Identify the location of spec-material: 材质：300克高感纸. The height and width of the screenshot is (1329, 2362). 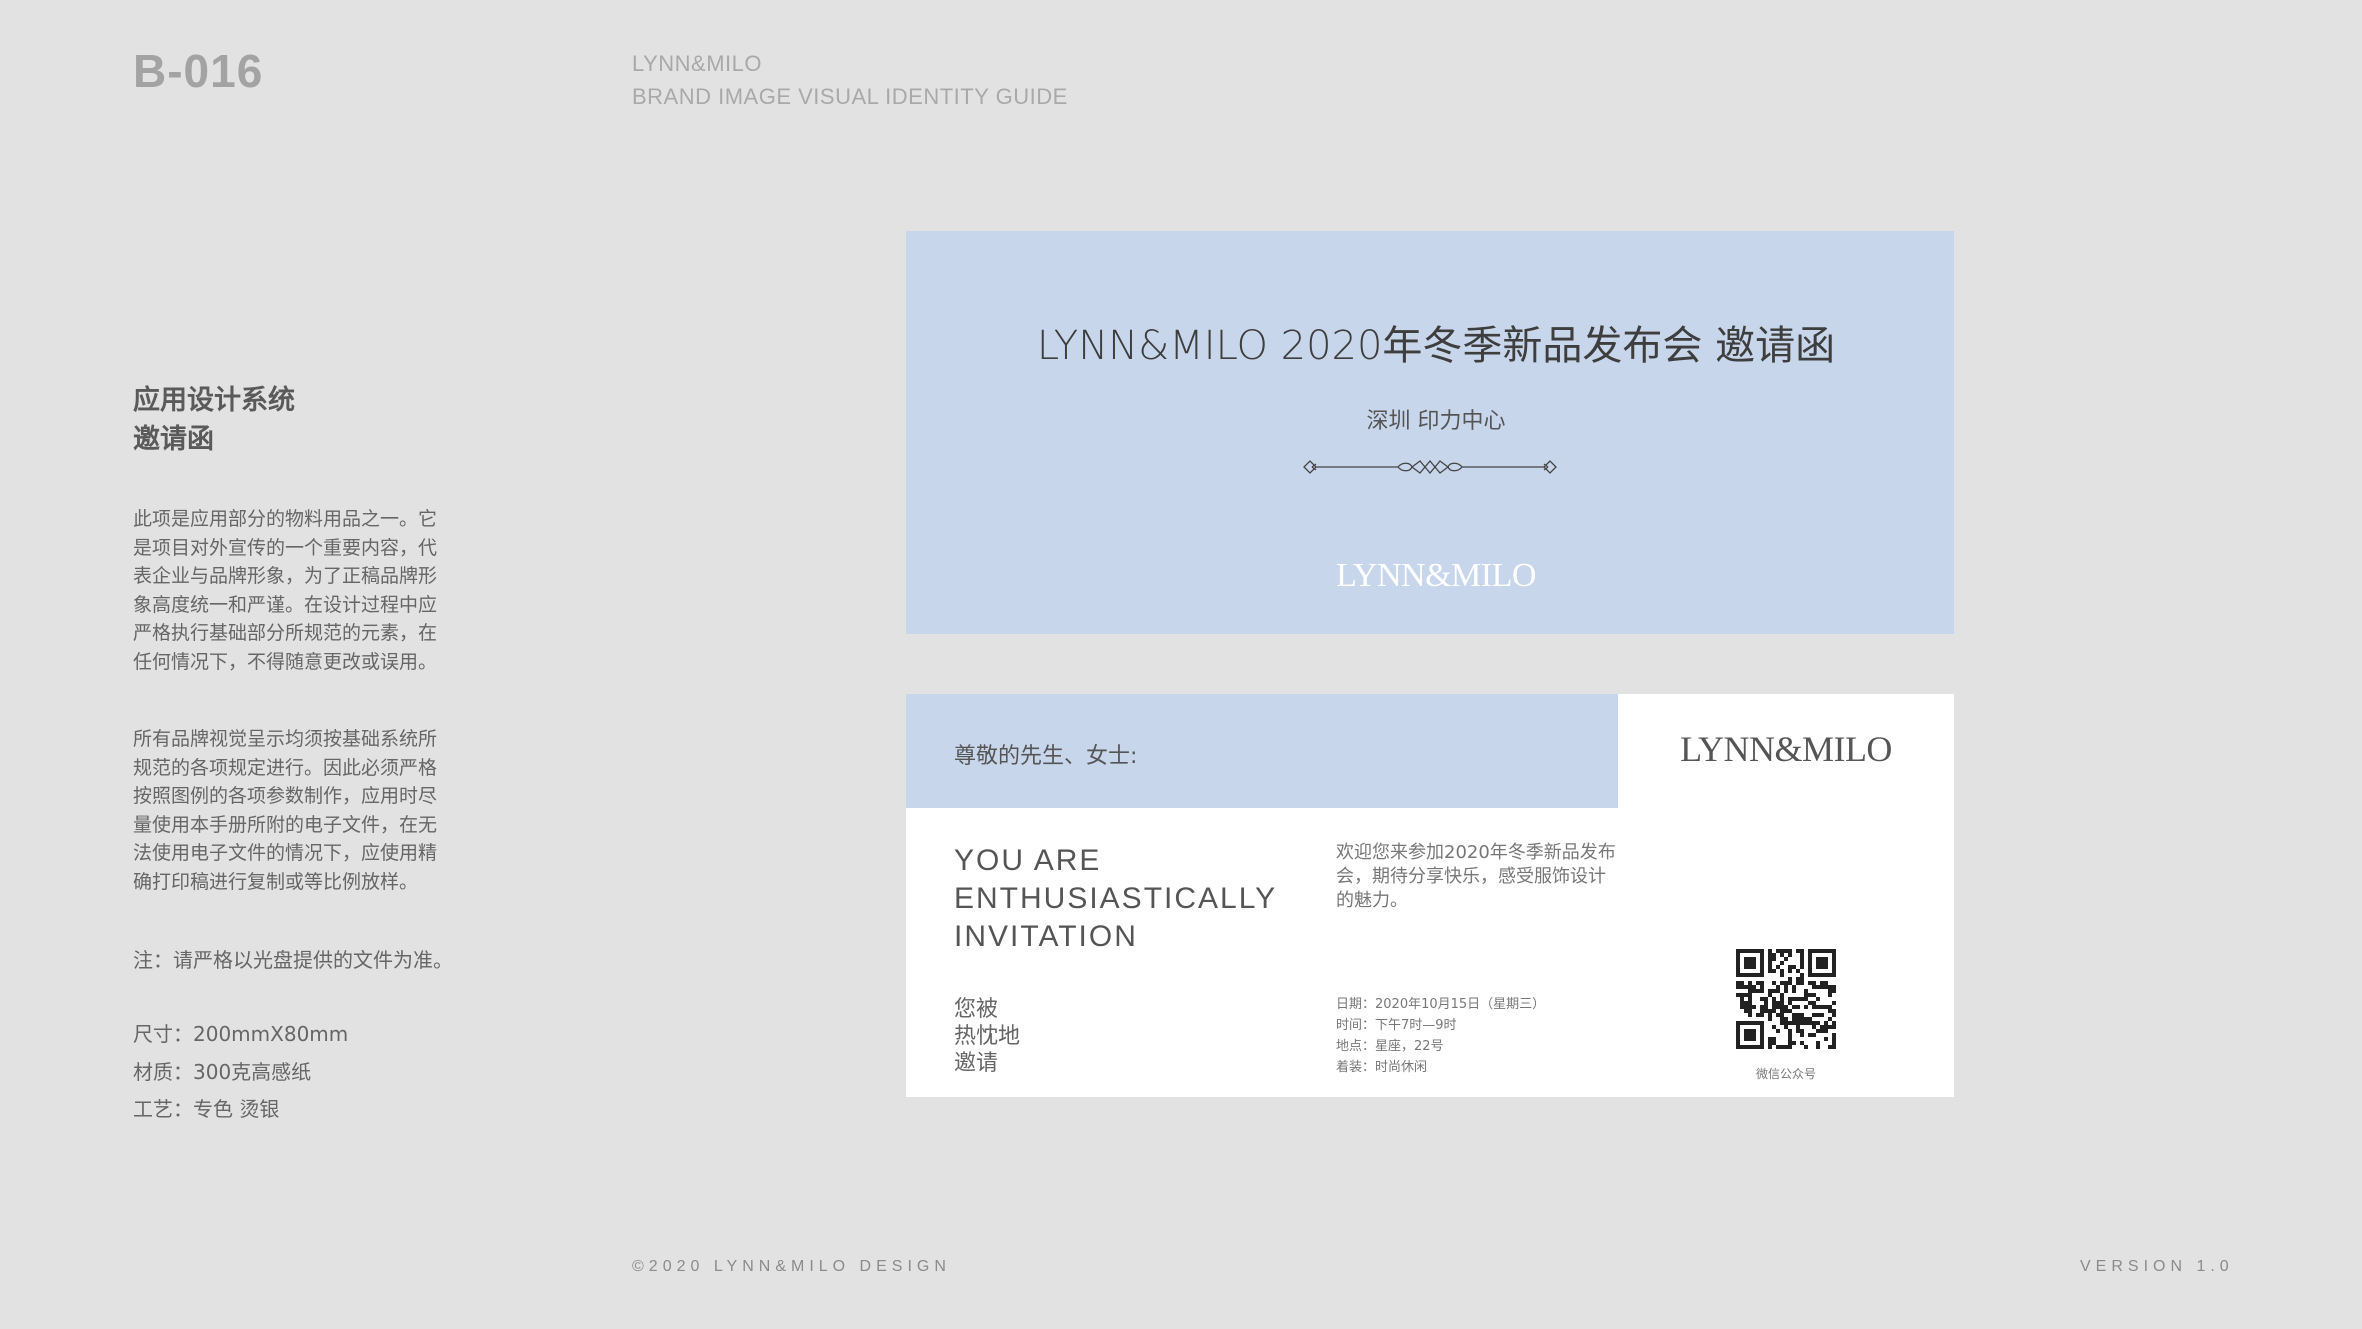
(222, 1072).